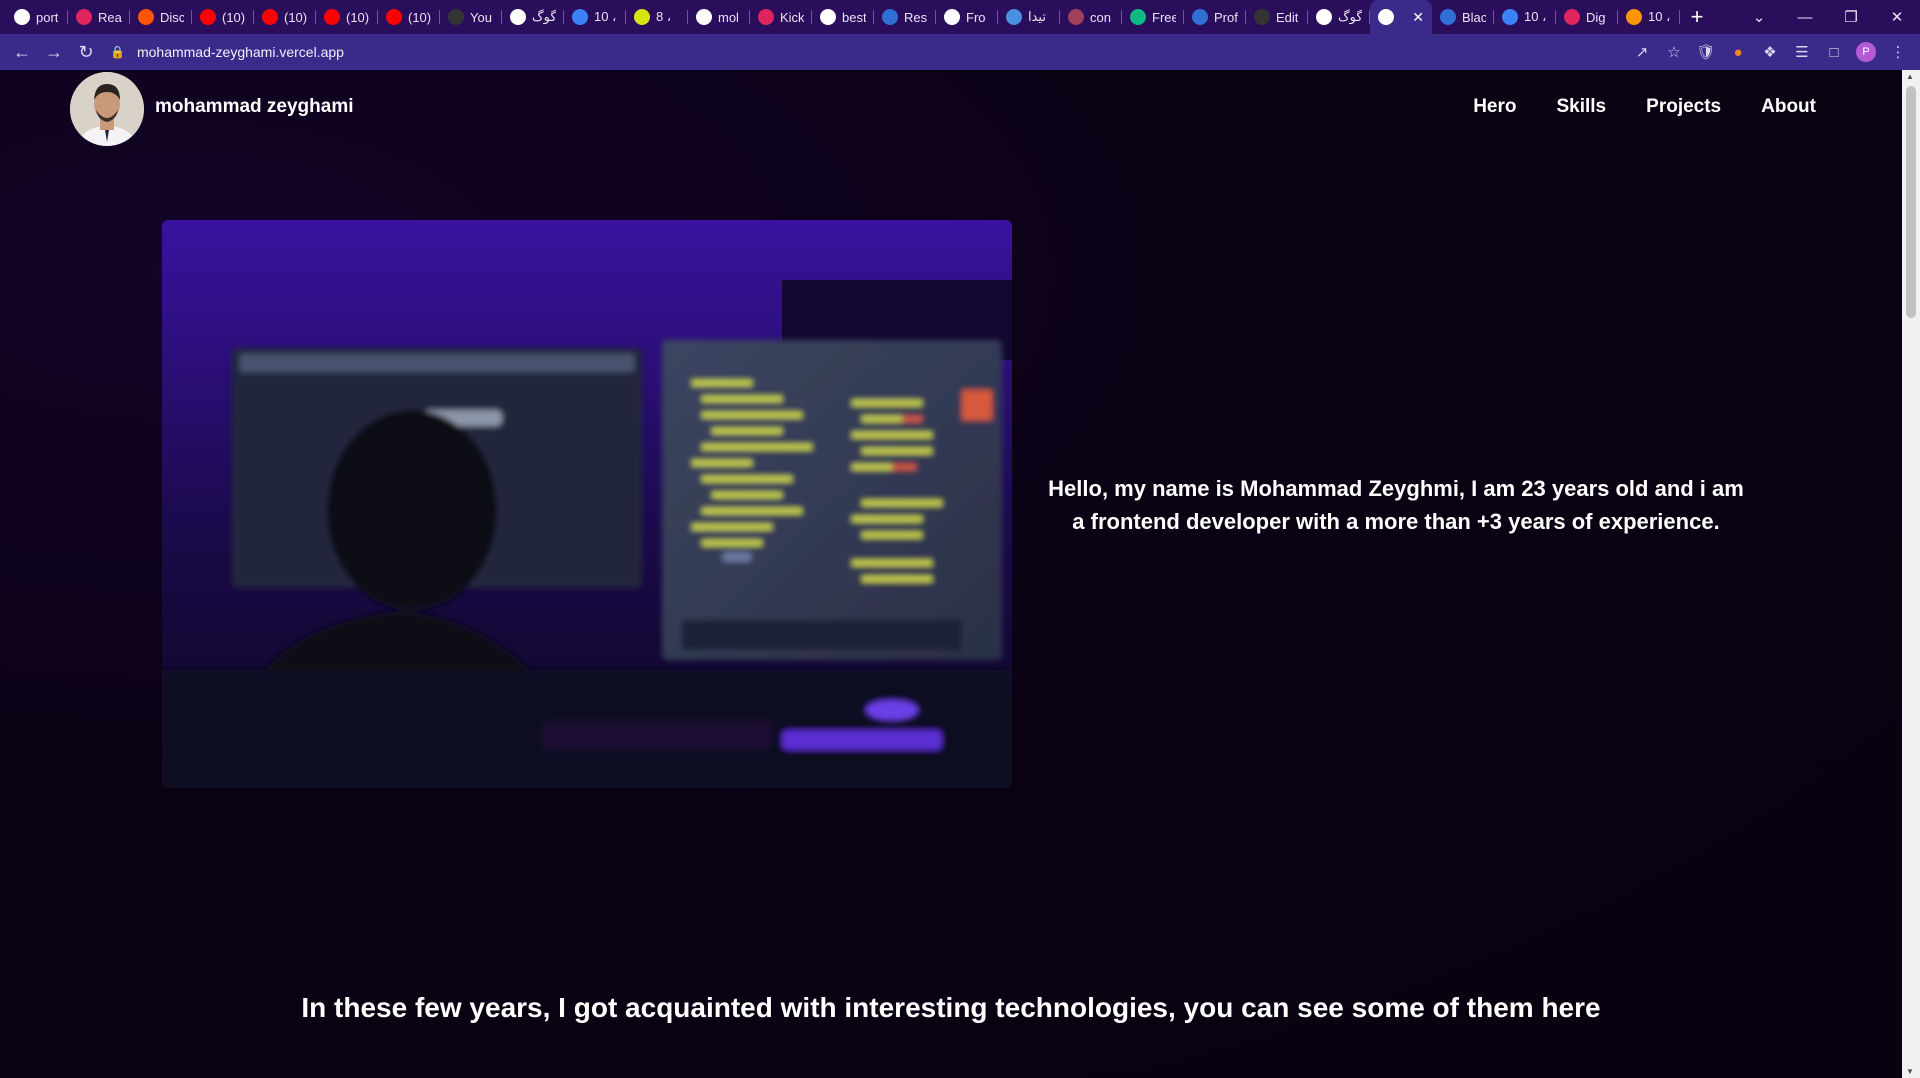 Image resolution: width=1920 pixels, height=1078 pixels. I want to click on extension-icons: ↗ ☆ 🛡 ● ❖ ☰ □ P ⋮, so click(1770, 52).